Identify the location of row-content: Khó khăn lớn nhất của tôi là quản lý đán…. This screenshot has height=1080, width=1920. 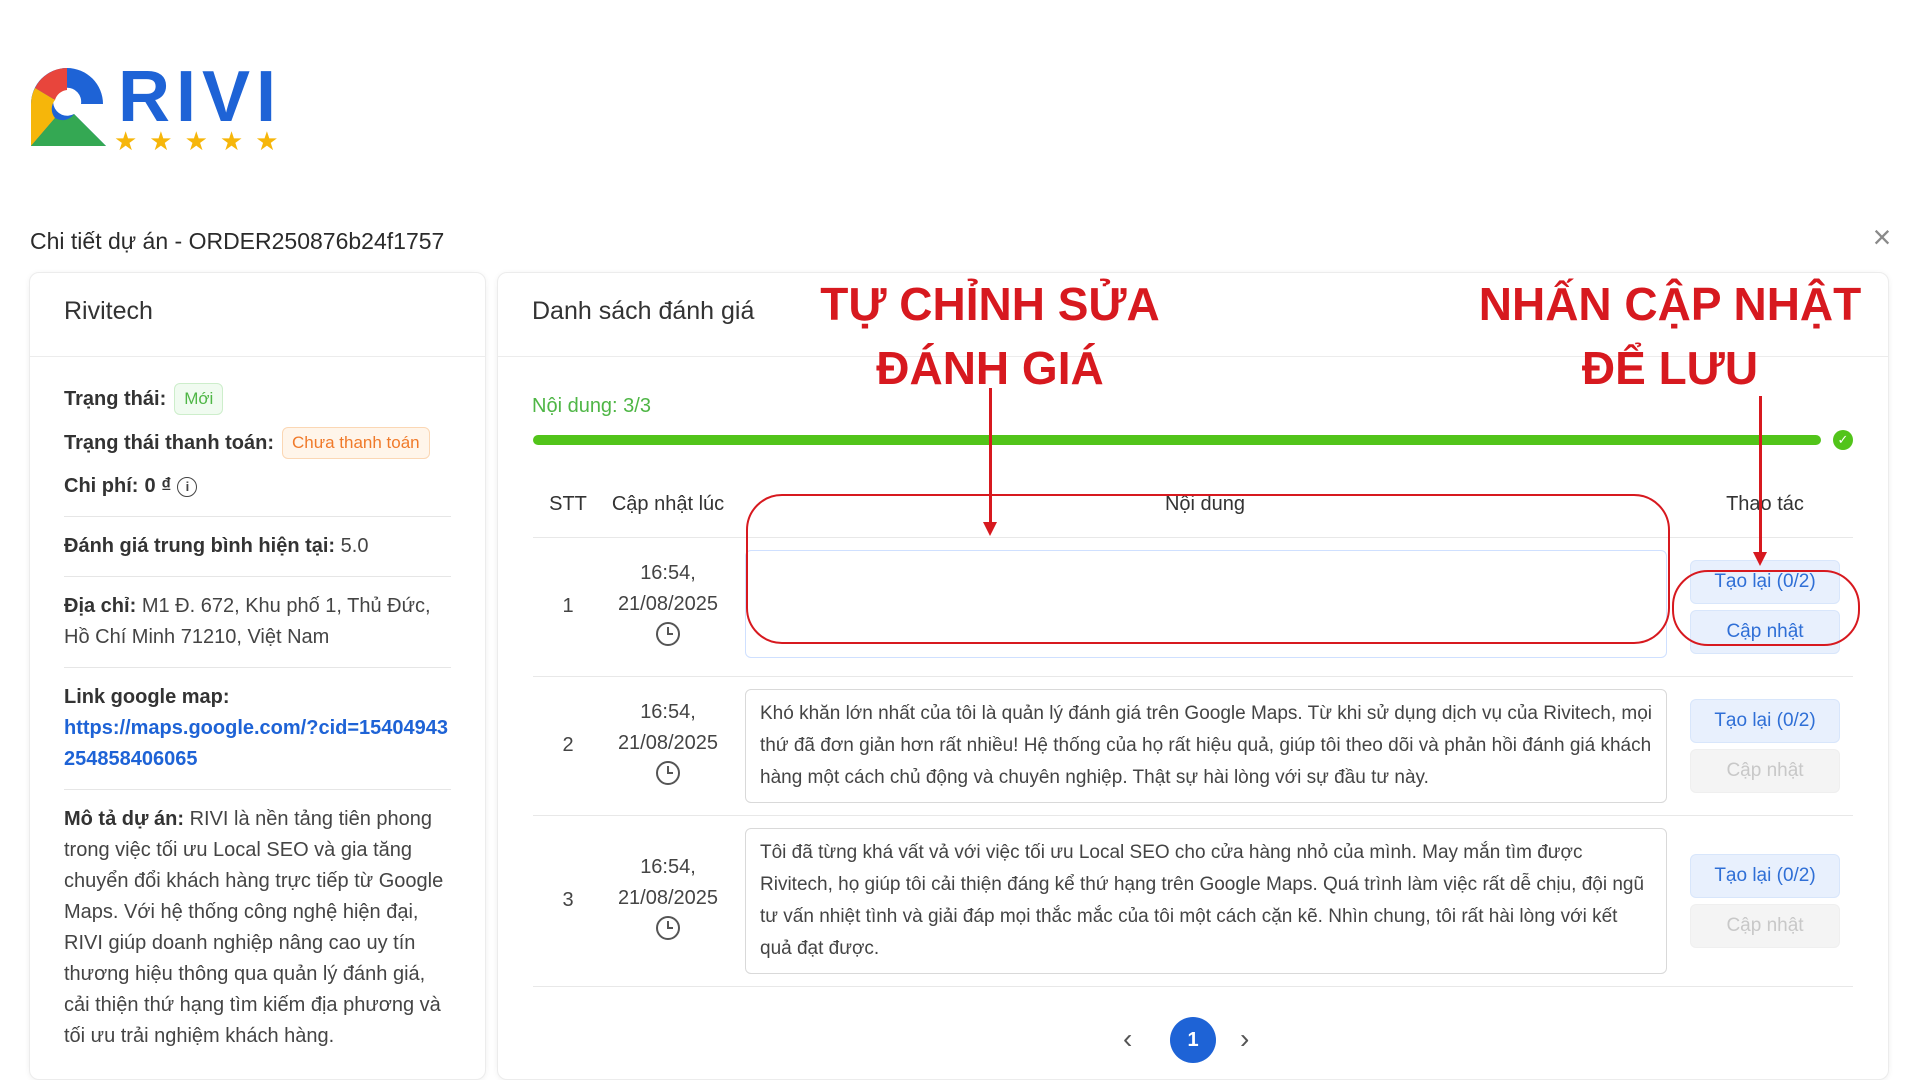
(1205, 746).